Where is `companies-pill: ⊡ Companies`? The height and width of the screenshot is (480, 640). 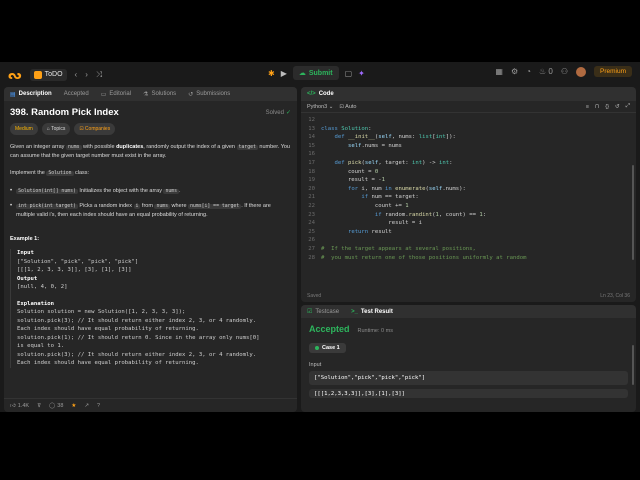 companies-pill: ⊡ Companies is located at coordinates (95, 129).